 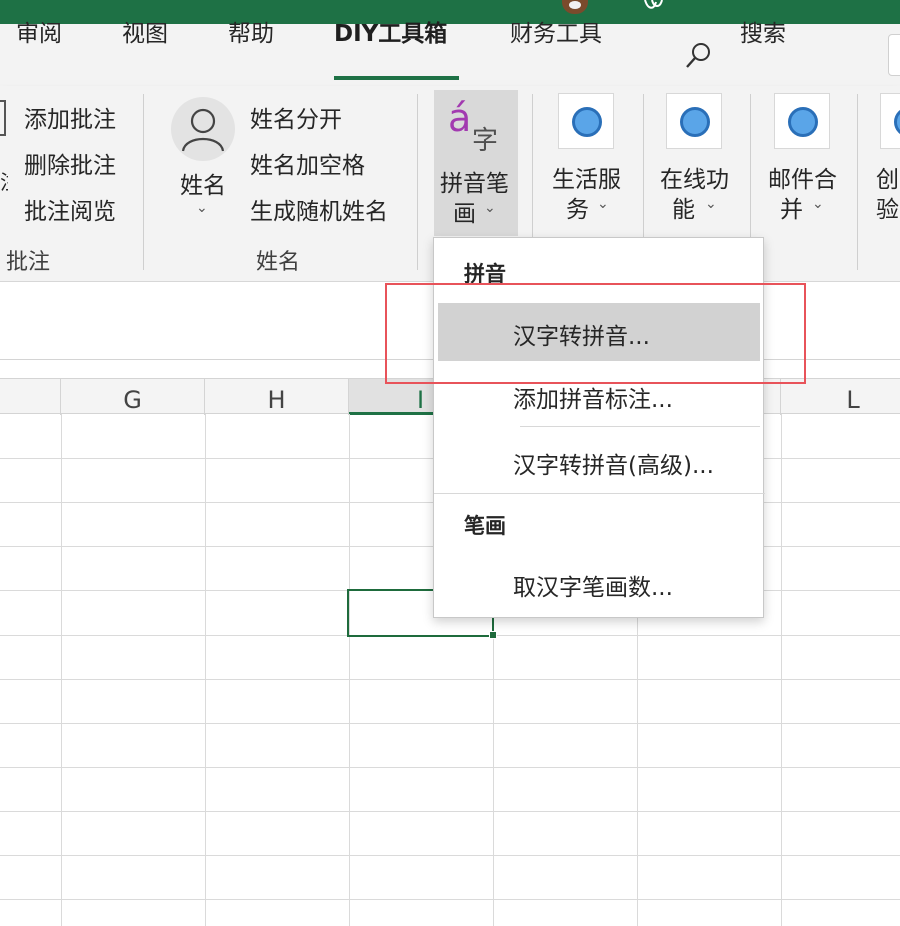 I want to click on online-features-button-line2: 能, so click(x=683, y=207).